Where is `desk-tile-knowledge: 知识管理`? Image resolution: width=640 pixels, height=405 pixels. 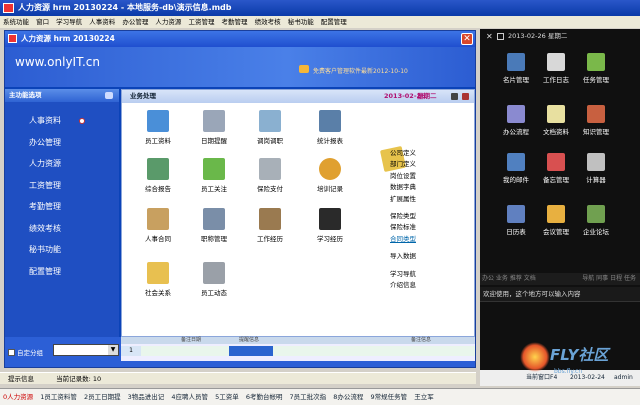 desk-tile-knowledge: 知识管理 is located at coordinates (596, 120).